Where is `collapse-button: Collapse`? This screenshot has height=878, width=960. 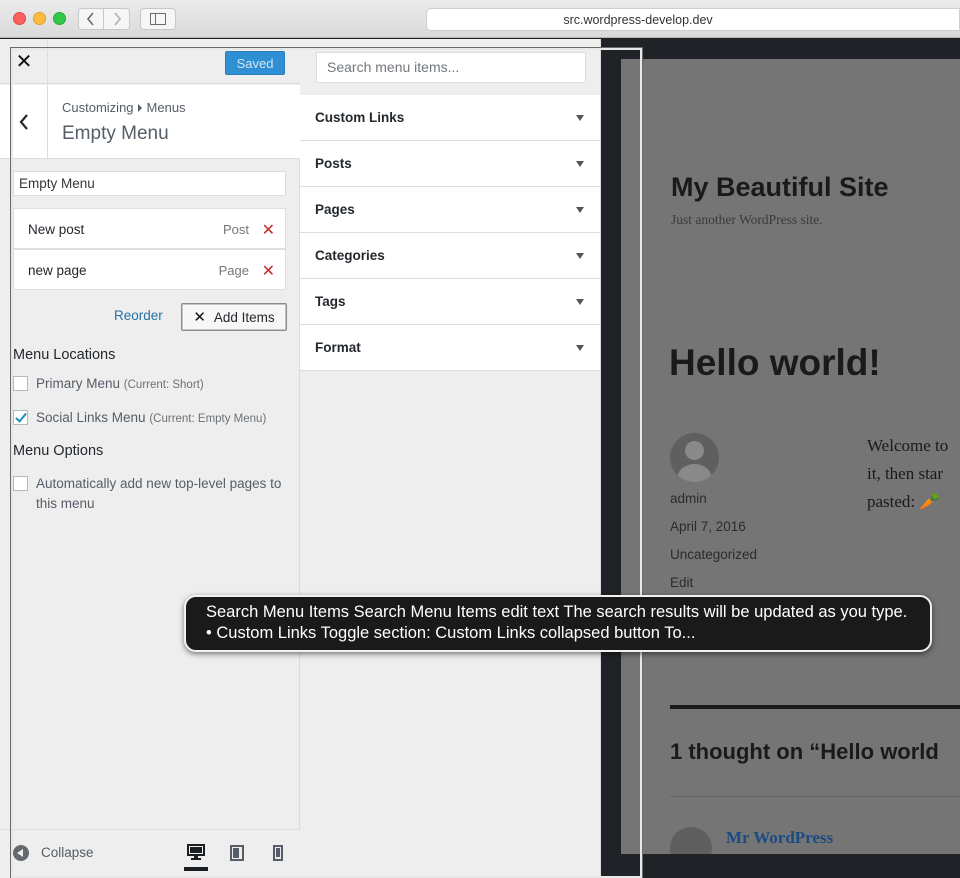
collapse-button: Collapse is located at coordinates (67, 852).